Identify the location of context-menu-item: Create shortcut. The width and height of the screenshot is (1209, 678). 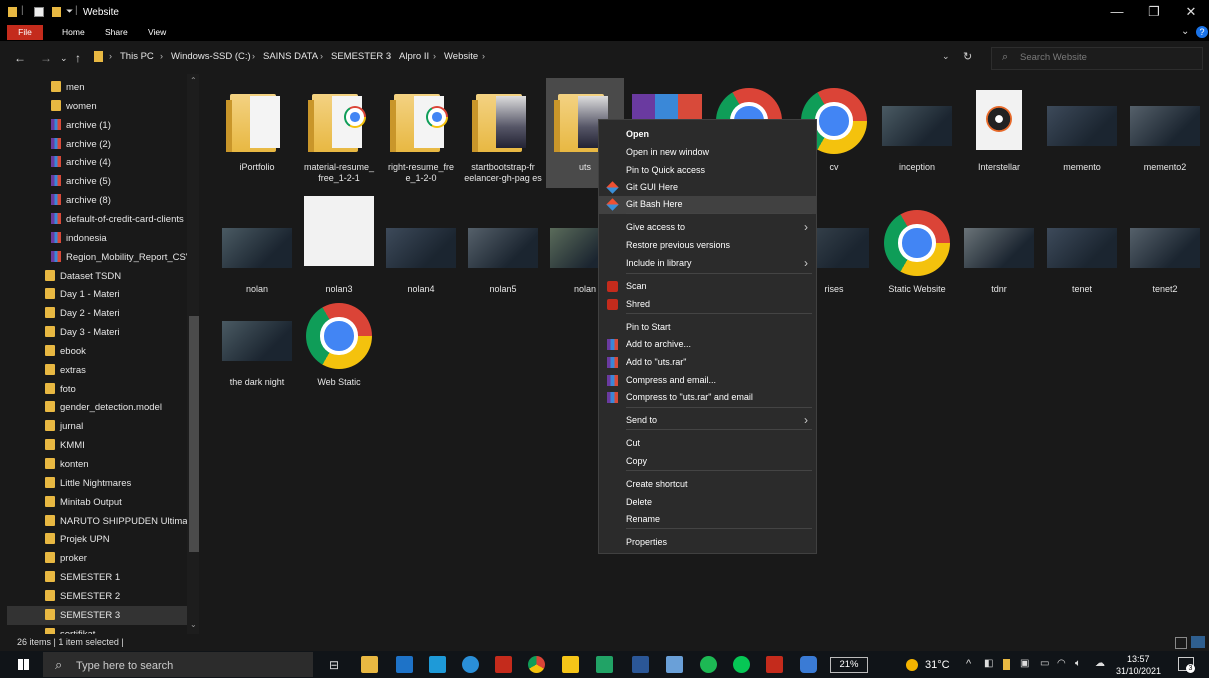
(707, 485).